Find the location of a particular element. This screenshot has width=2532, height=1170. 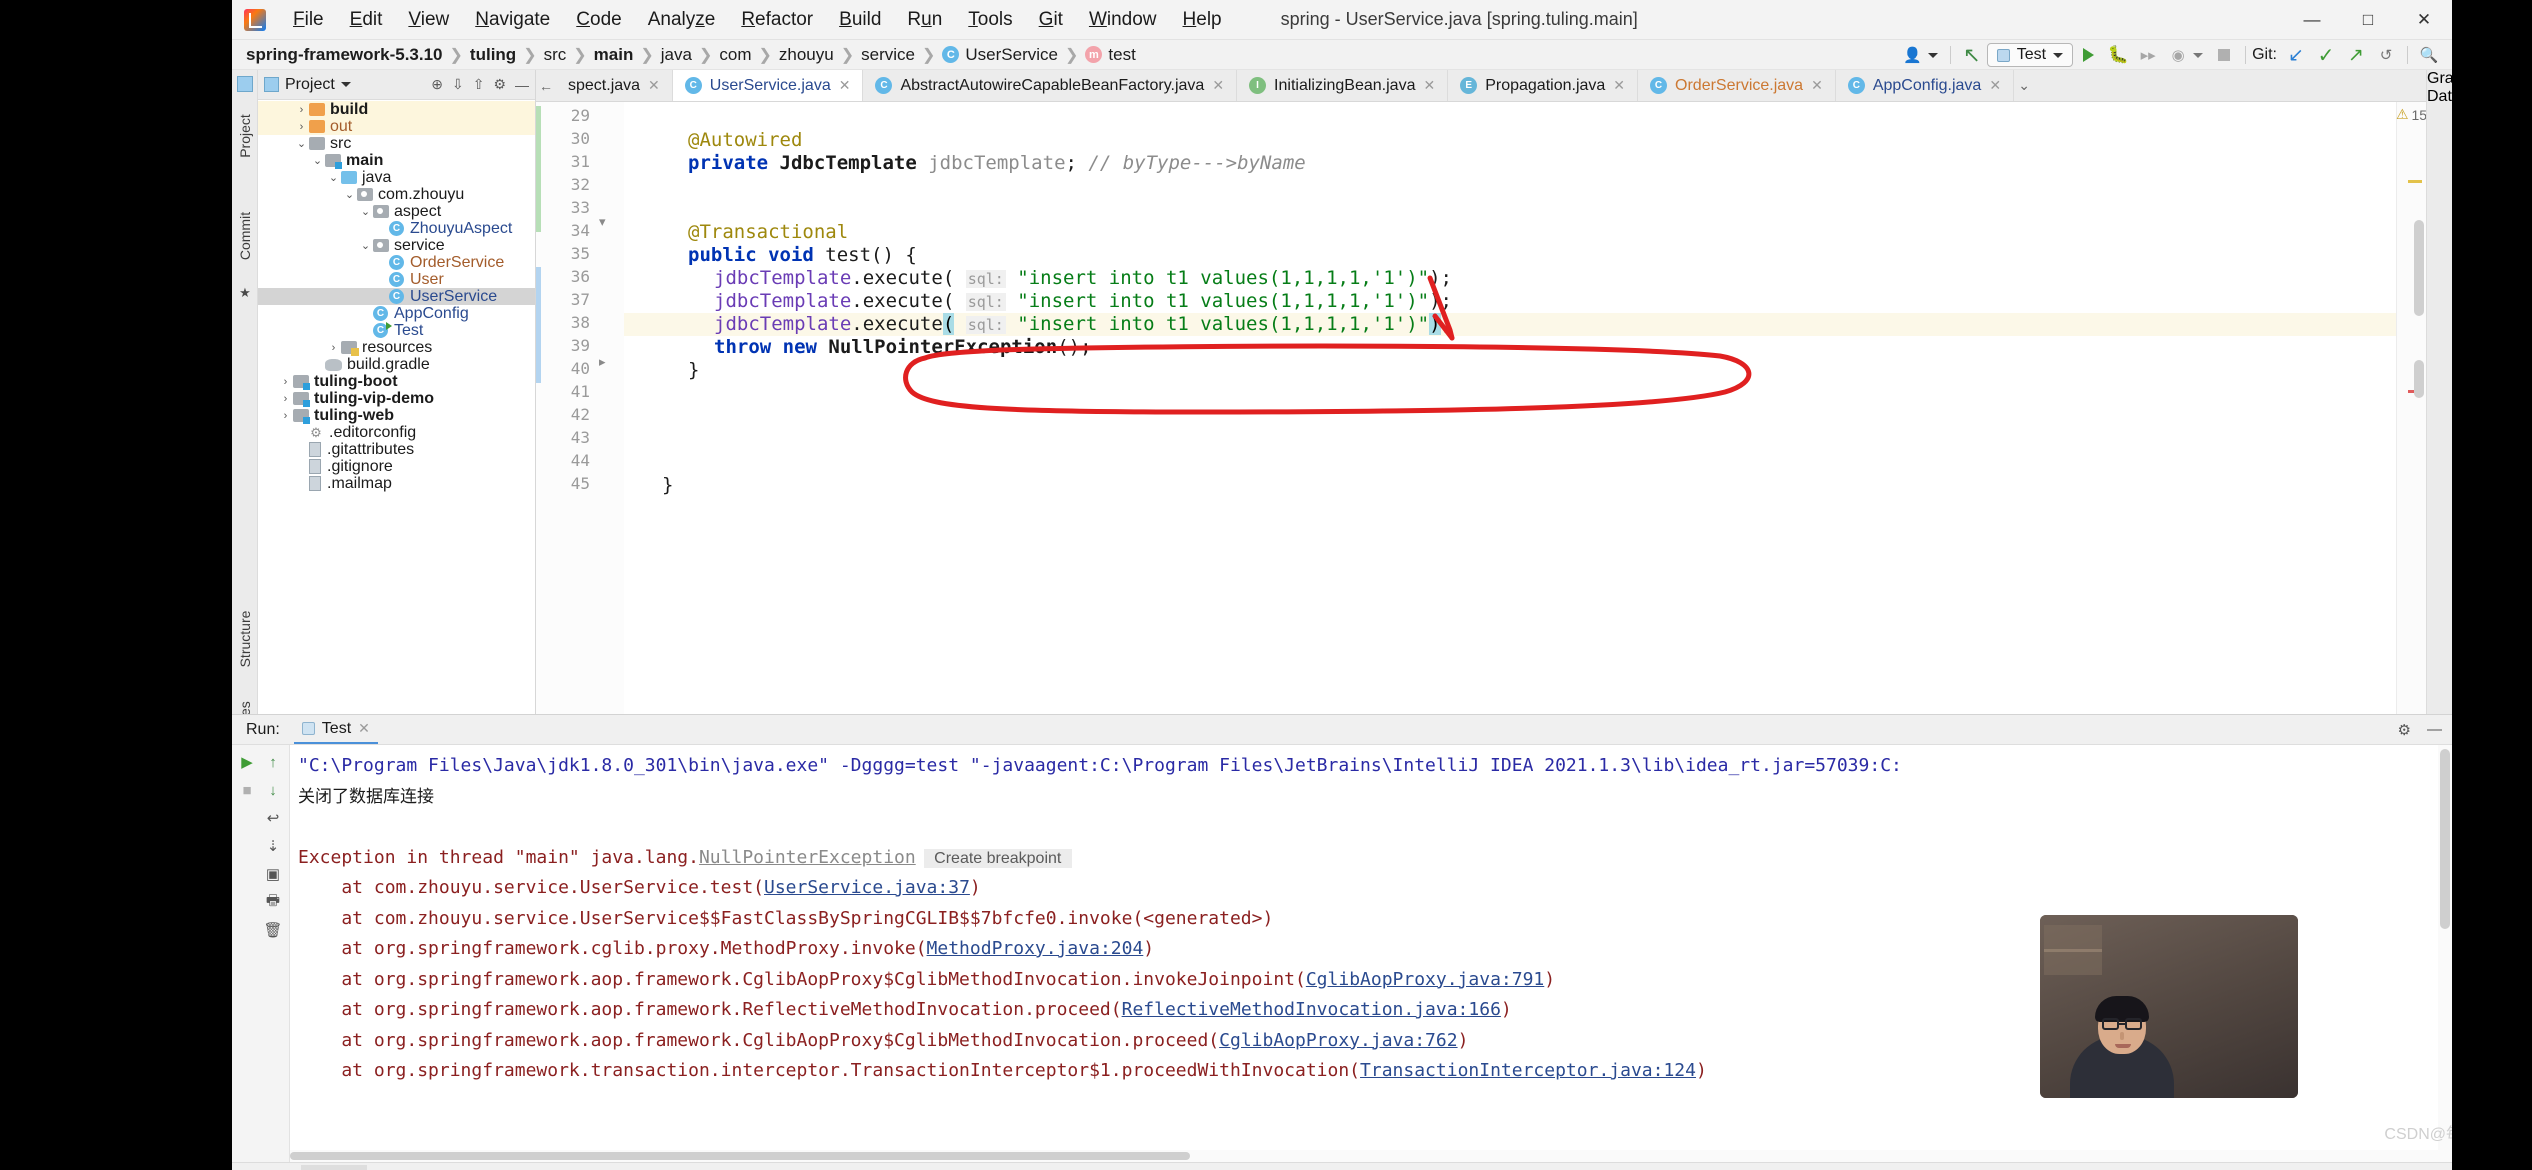

chevron-down-icon is located at coordinates (345, 84).